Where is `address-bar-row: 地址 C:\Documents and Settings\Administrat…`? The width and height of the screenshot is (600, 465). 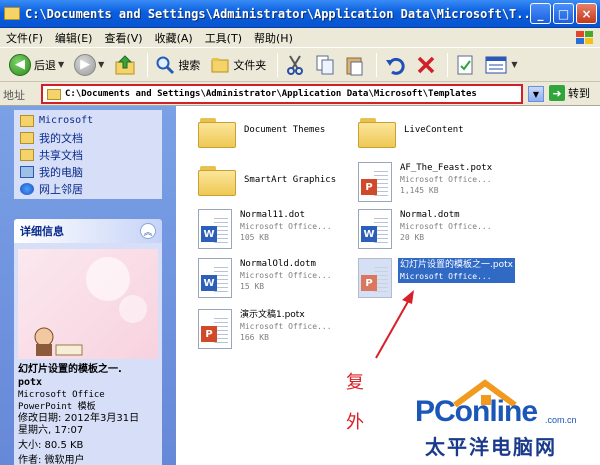
address-bar-row: 地址 C:\Documents and Settings\Administrat… is located at coordinates (300, 94).